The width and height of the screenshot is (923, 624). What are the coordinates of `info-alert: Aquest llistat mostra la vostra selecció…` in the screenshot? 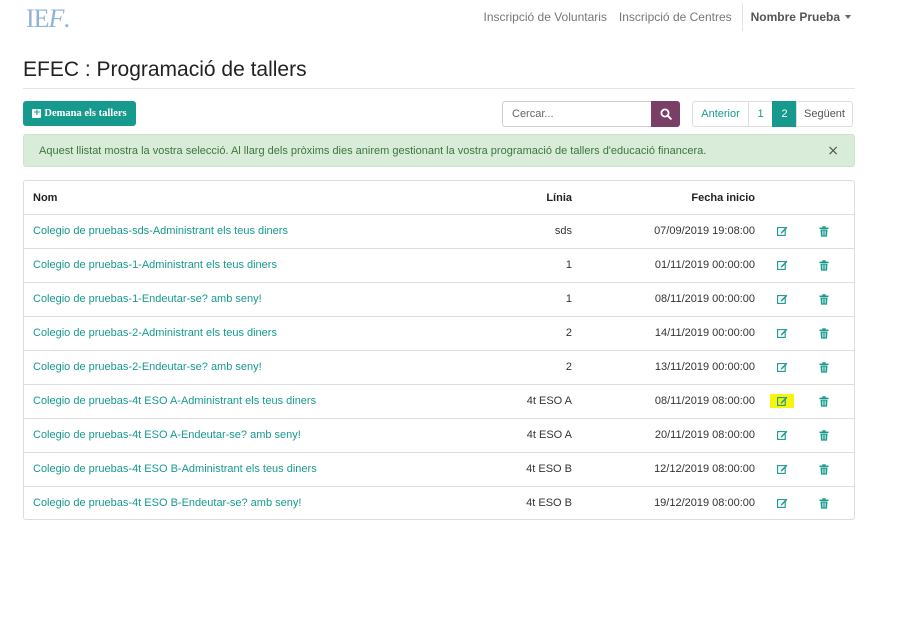 It's located at (439, 150).